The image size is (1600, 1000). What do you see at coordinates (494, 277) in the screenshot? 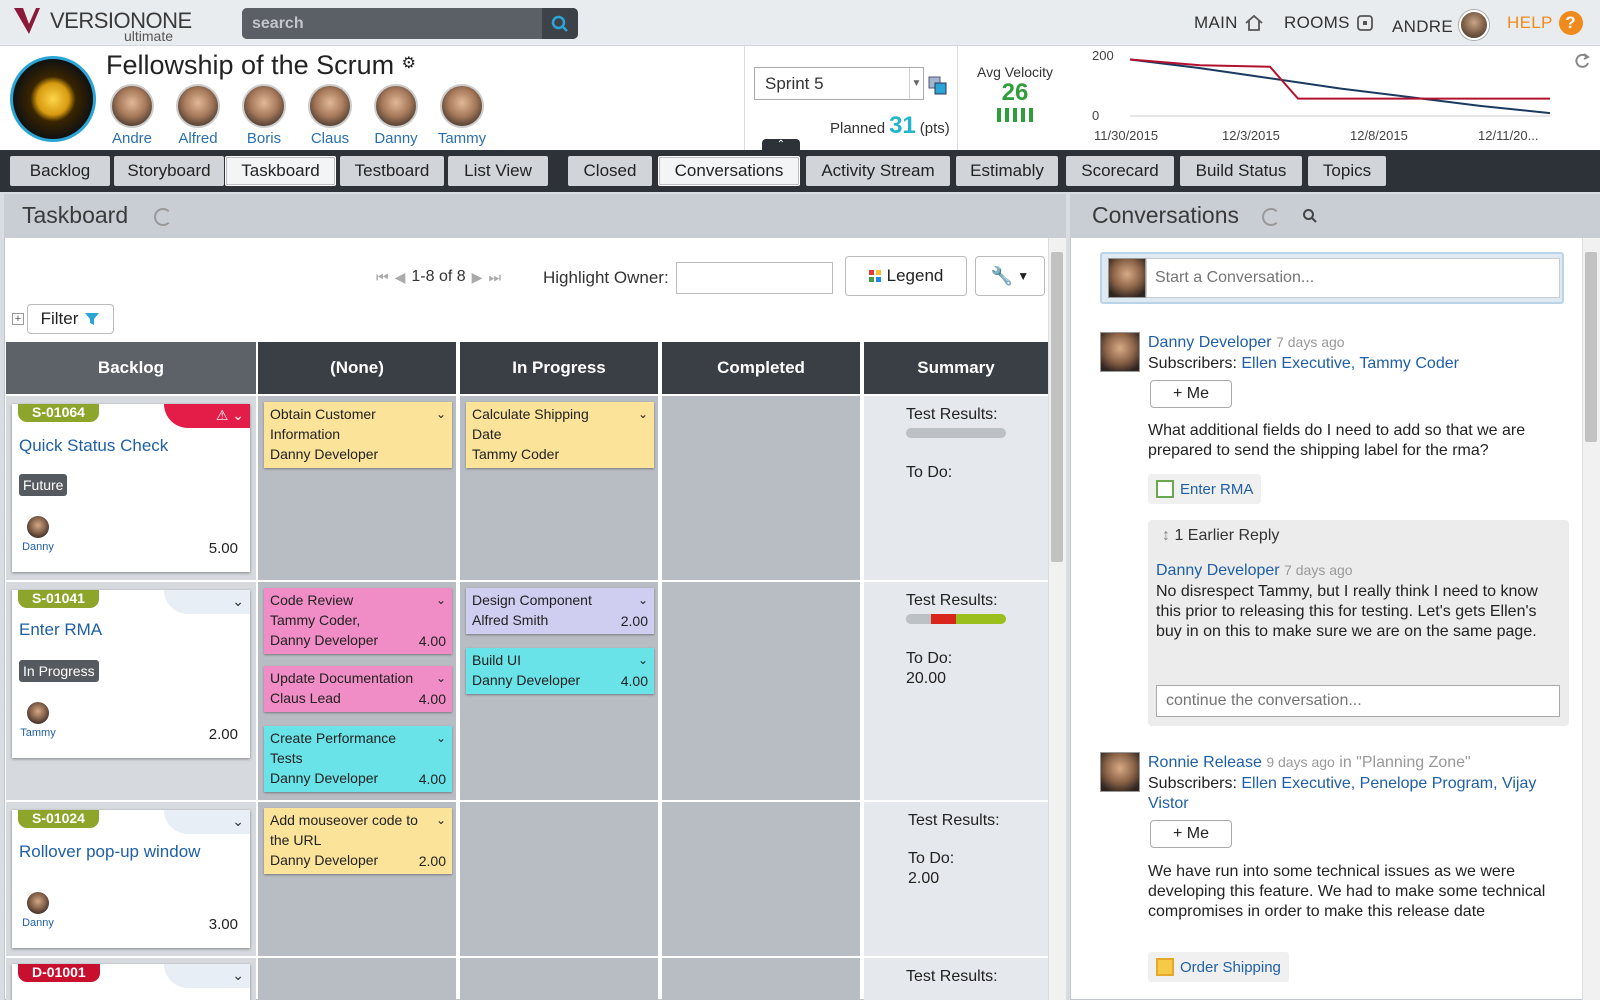
I see `last-page-icon: ⏭` at bounding box center [494, 277].